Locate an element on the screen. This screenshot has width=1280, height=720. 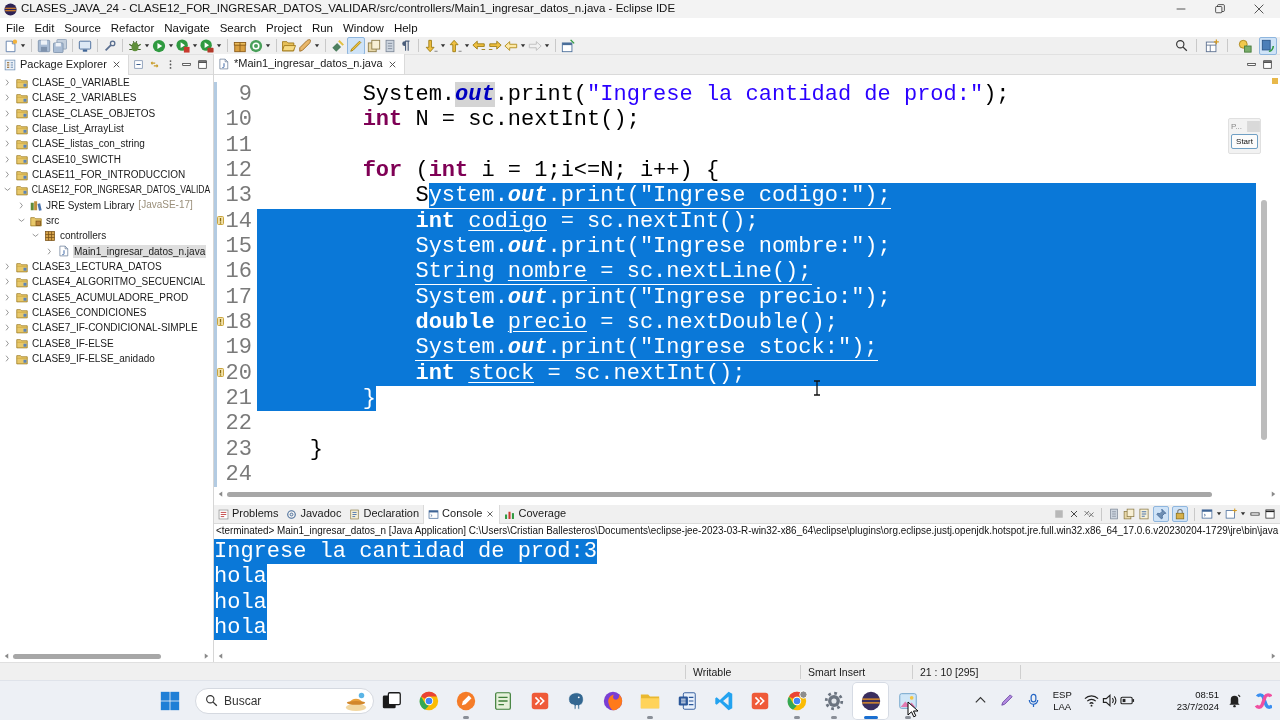
tree-item-label: Clase_List_ArrayList is located at coordinates (78, 129).